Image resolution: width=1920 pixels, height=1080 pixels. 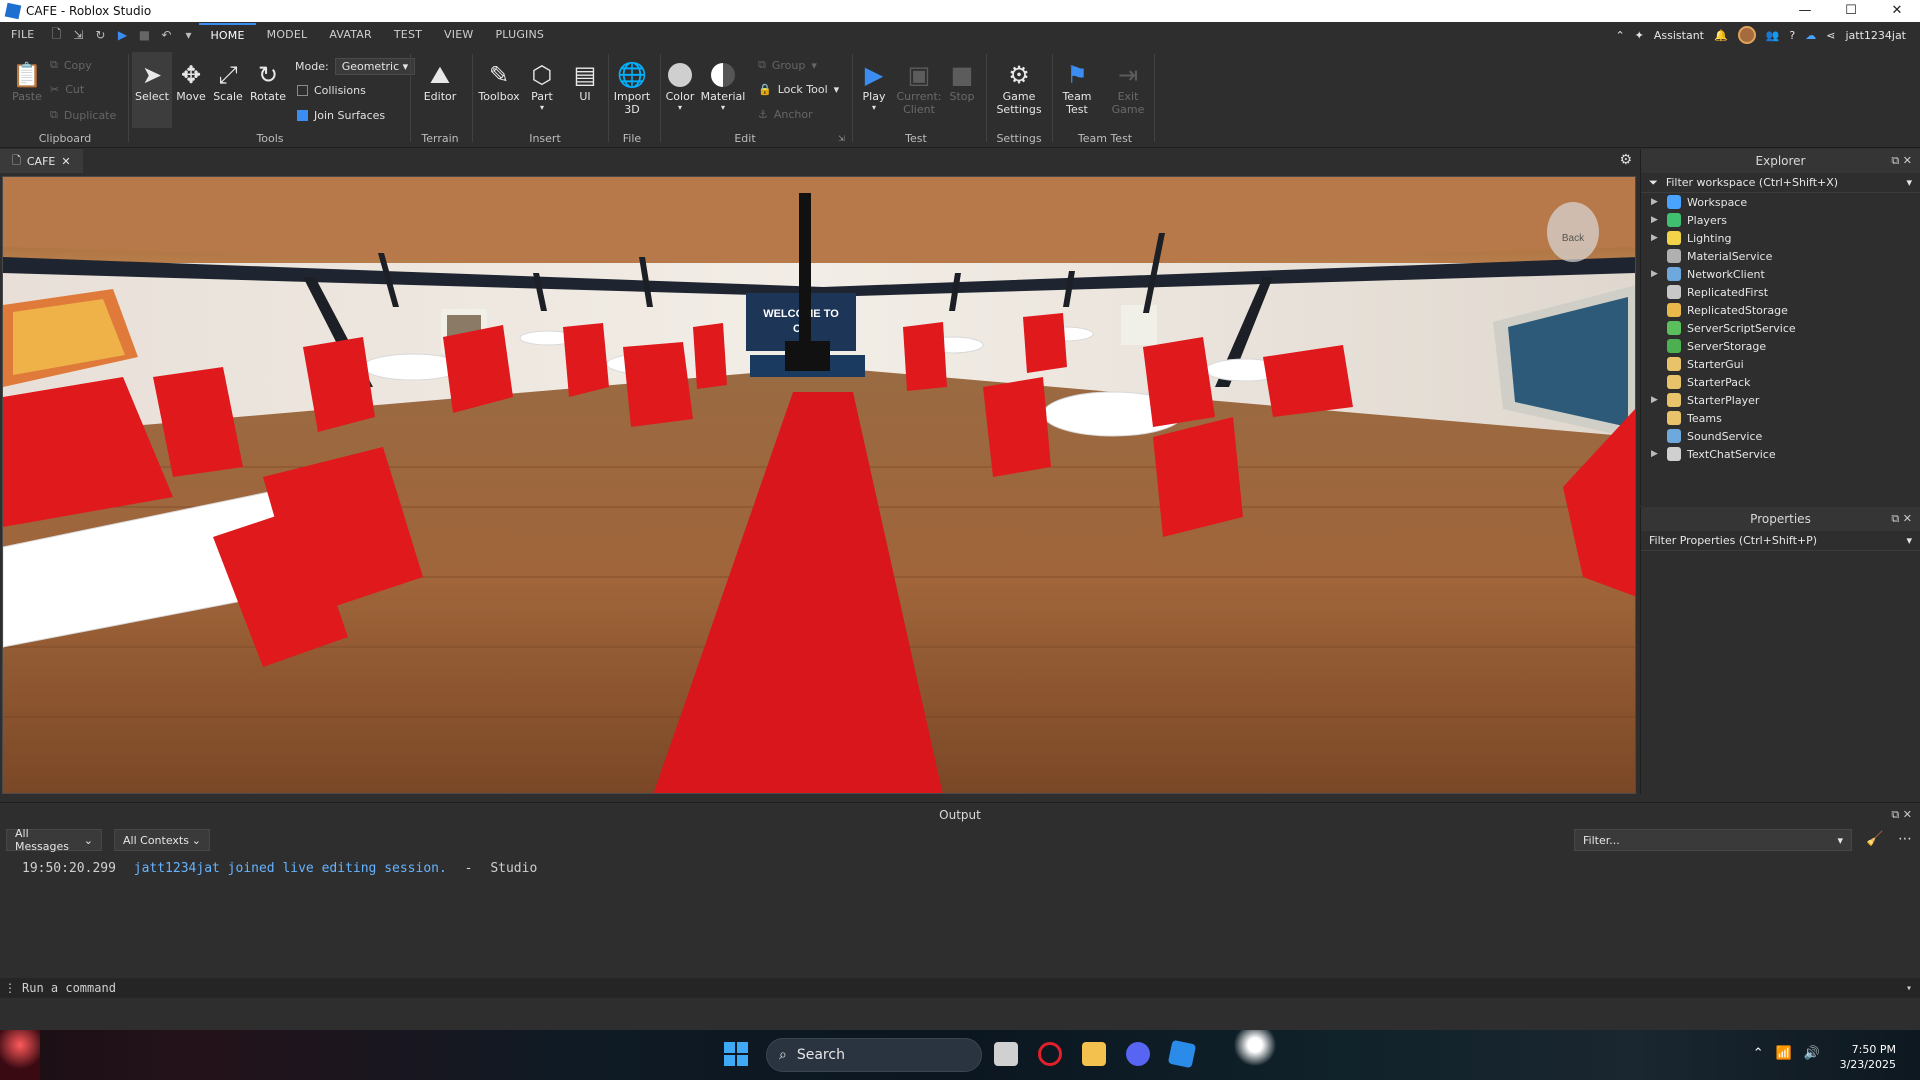 What do you see at coordinates (1780, 346) in the screenshot?
I see `explorer-item: ServerStorage` at bounding box center [1780, 346].